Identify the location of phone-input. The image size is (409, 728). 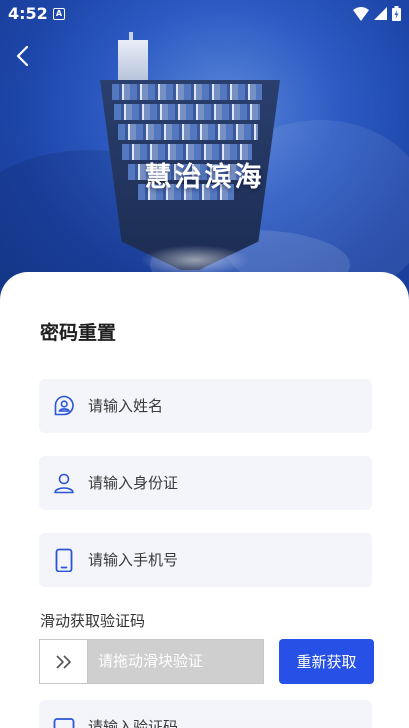
(223, 560).